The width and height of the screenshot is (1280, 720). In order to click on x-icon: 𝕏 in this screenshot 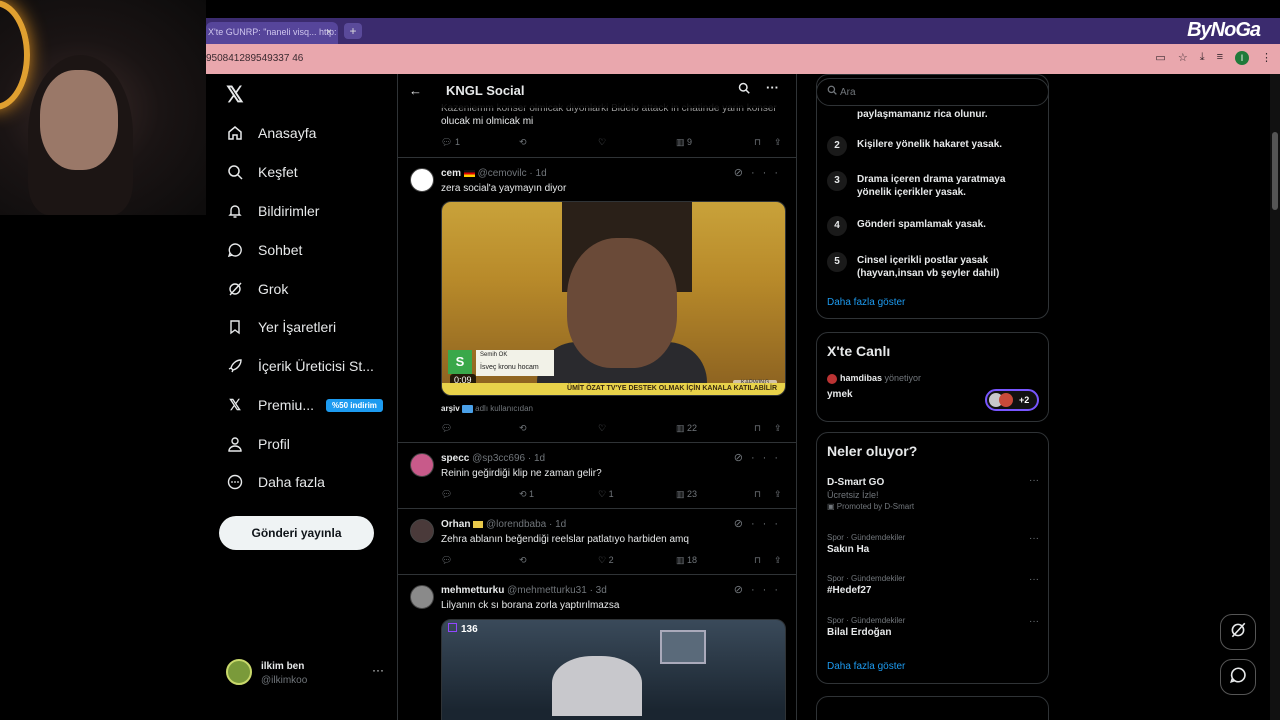, I will do `click(235, 405)`.